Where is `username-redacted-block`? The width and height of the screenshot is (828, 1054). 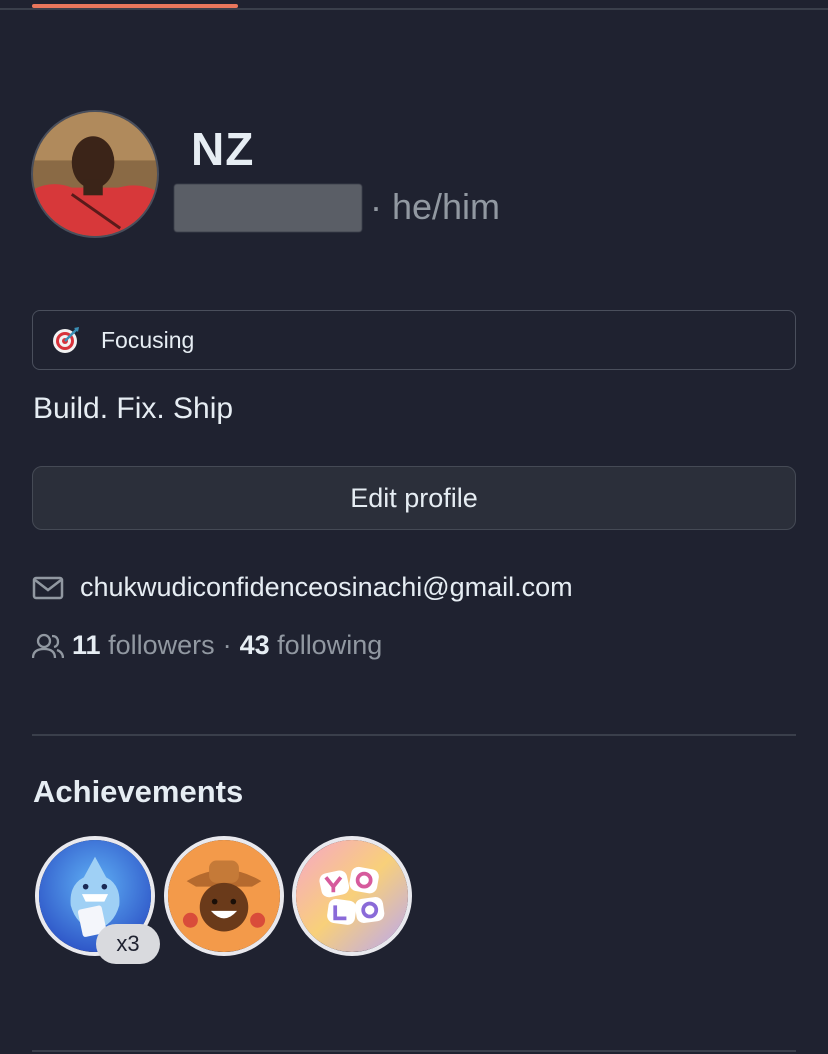
username-redacted-block is located at coordinates (268, 208).